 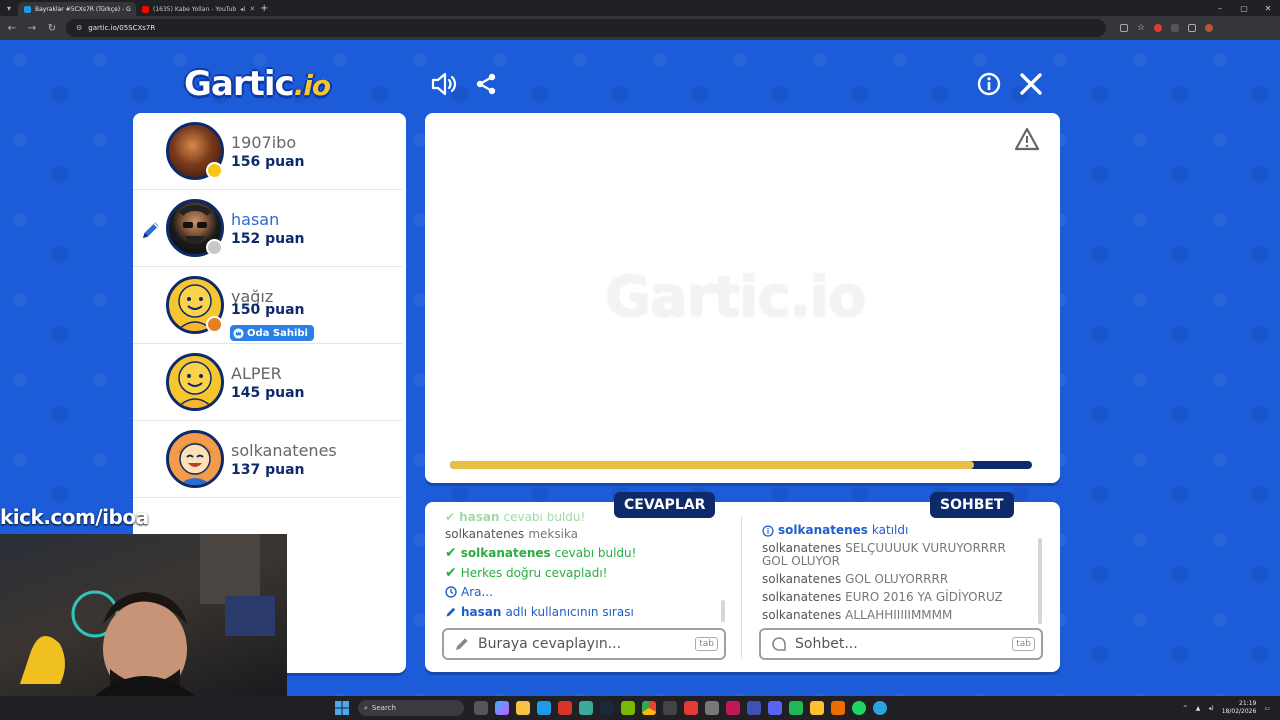 I want to click on logo-text: Gartic, so click(x=239, y=84).